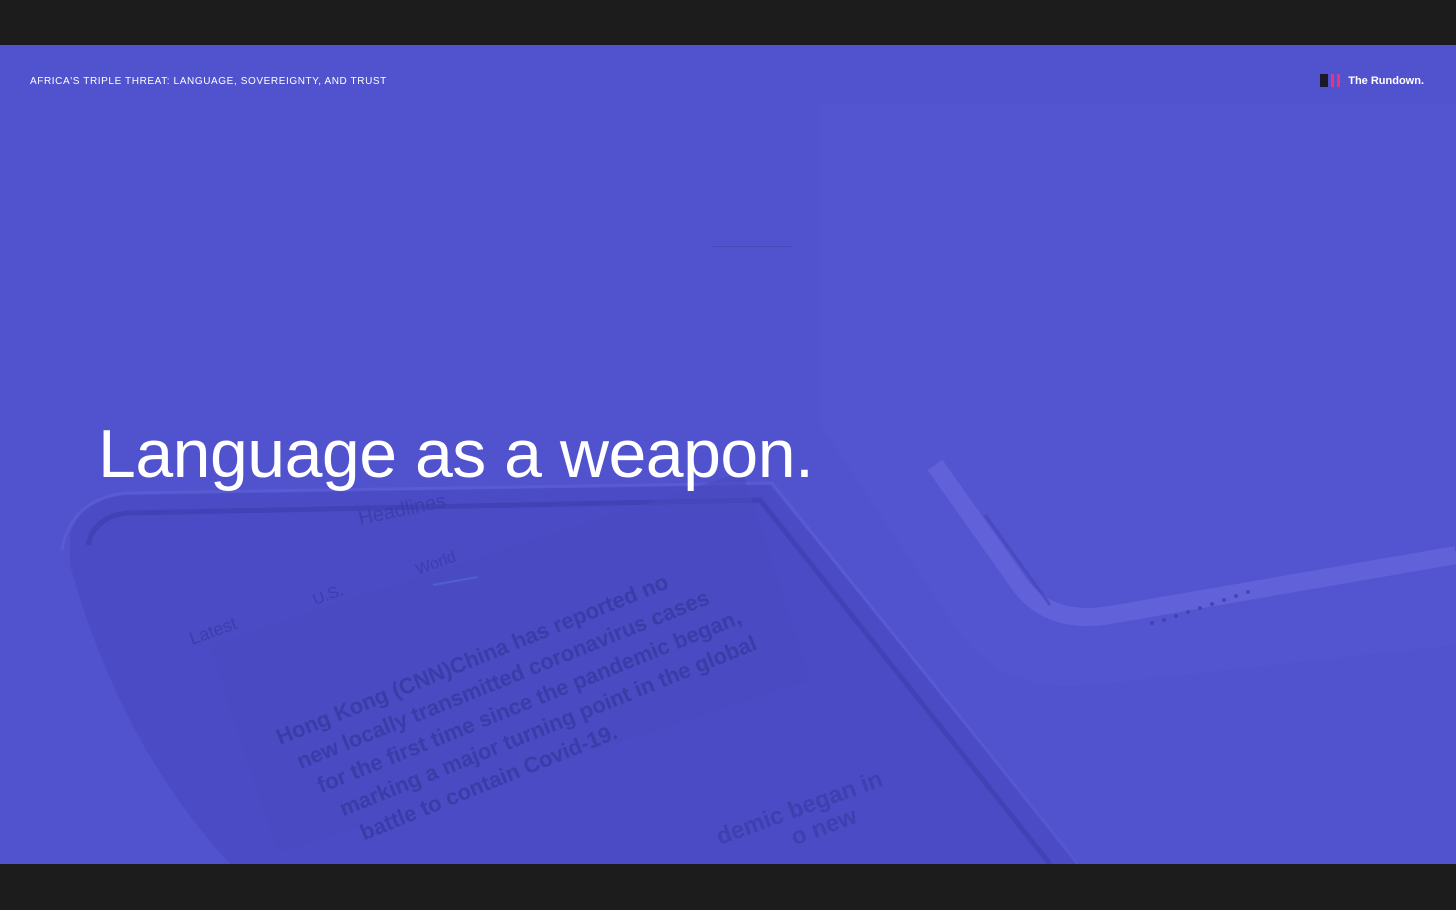 Image resolution: width=1456 pixels, height=910 pixels. I want to click on letterbox-bottom, so click(728, 887).